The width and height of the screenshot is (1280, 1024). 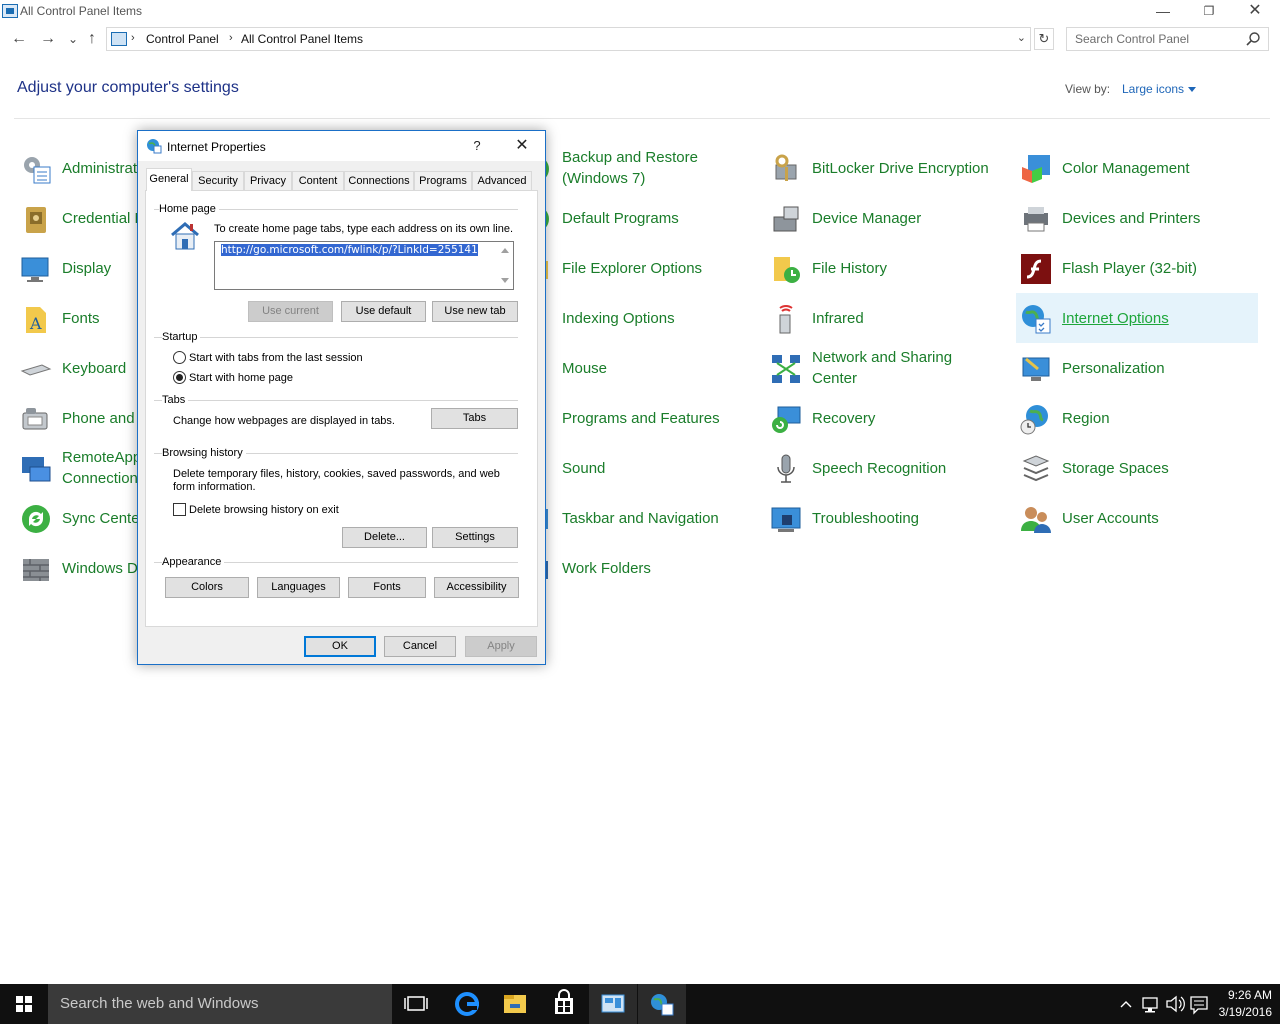 What do you see at coordinates (1036, 269) in the screenshot?
I see `flash-player-icon` at bounding box center [1036, 269].